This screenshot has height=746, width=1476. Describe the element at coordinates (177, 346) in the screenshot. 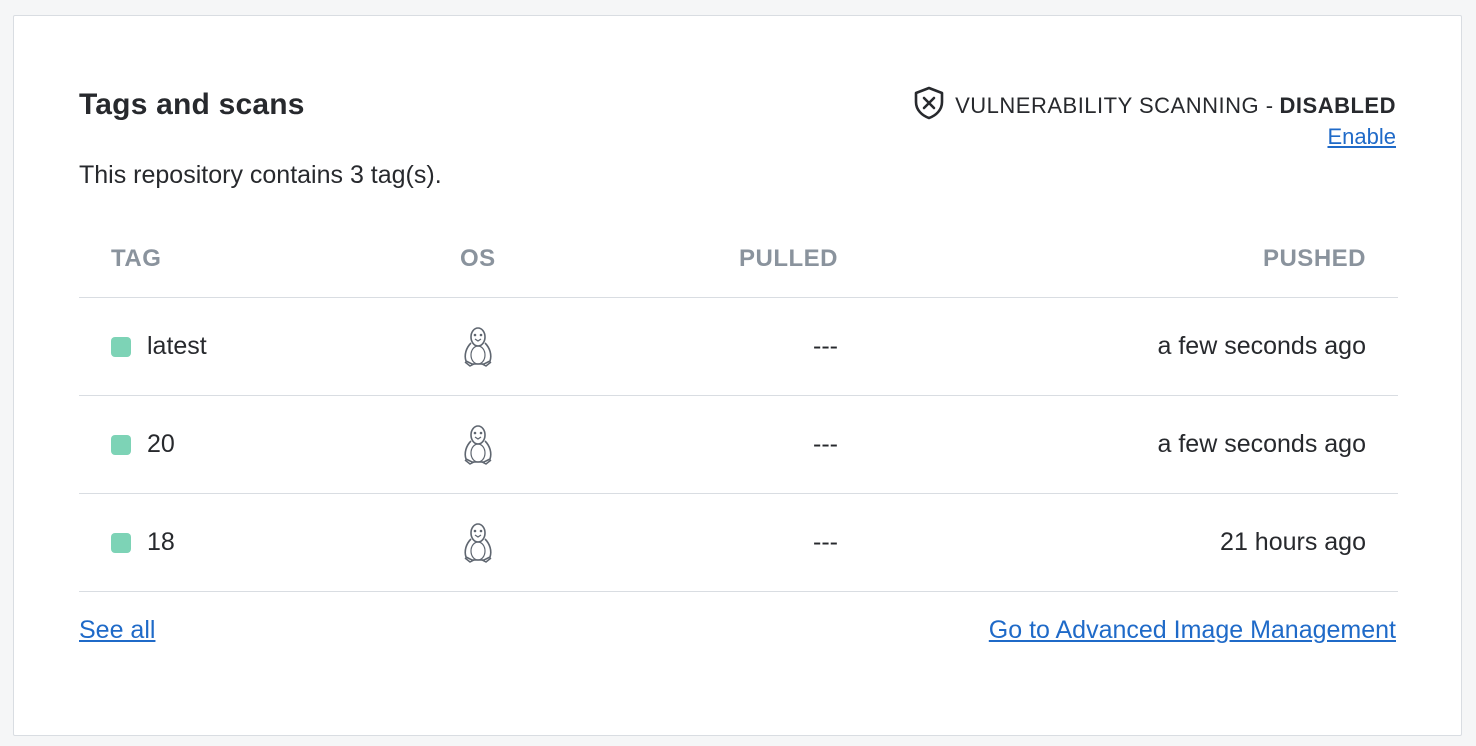

I see `tag-name: latest` at that location.